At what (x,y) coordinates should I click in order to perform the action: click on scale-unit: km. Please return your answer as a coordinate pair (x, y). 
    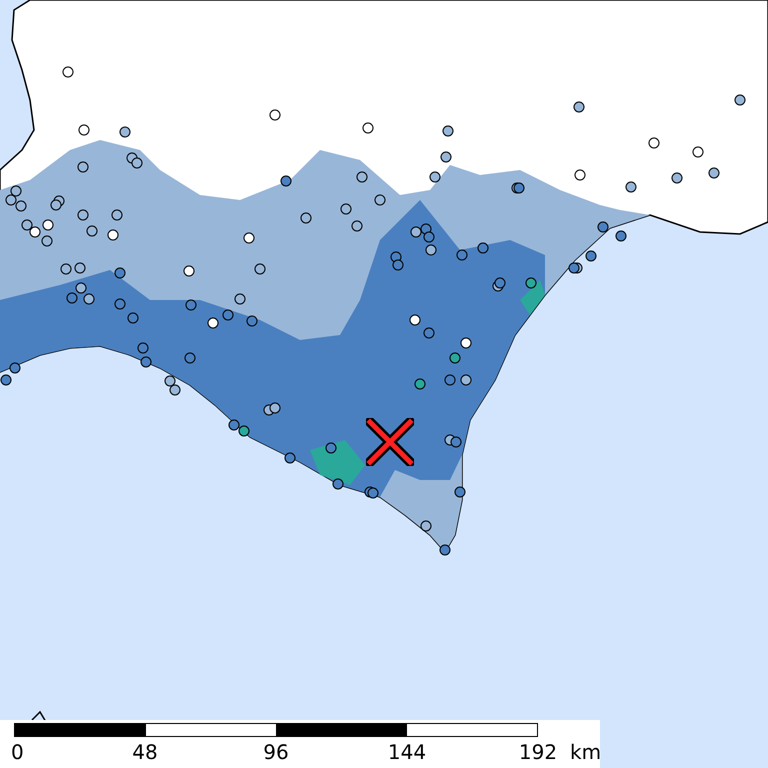
    Looking at the image, I should click on (586, 752).